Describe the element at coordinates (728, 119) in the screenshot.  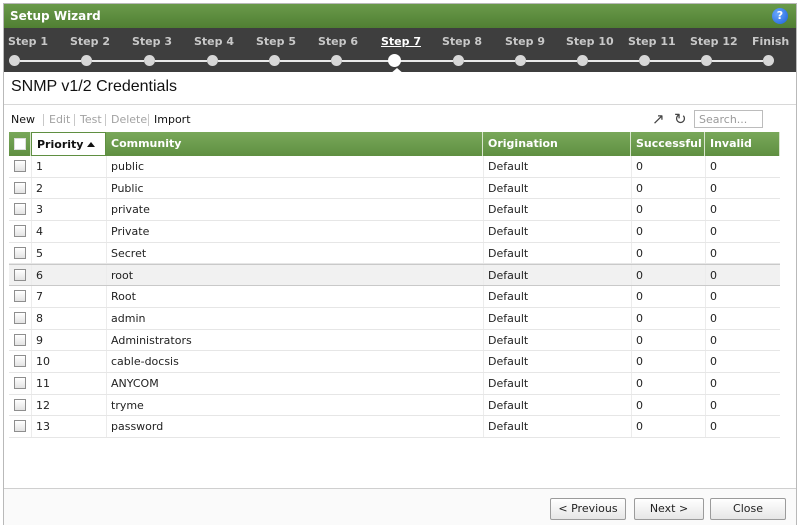
I see `search-input` at that location.